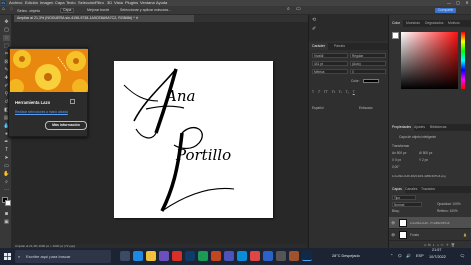 The height and width of the screenshot is (265, 471). What do you see at coordinates (346, 256) in the screenshot?
I see `weather-status: 28°C Despejado` at bounding box center [346, 256].